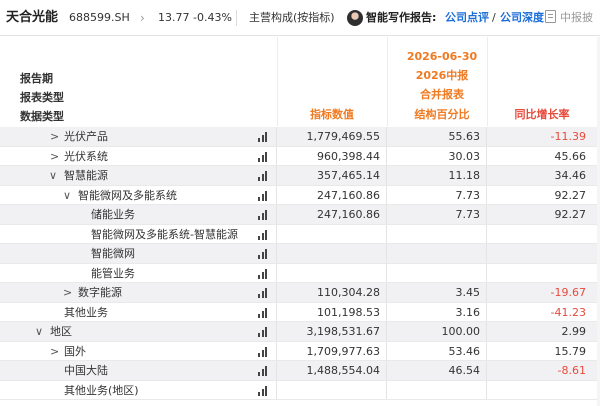 This screenshot has width=600, height=406. Describe the element at coordinates (442, 115) in the screenshot. I see `column-header-percent: 结构百分比` at that location.